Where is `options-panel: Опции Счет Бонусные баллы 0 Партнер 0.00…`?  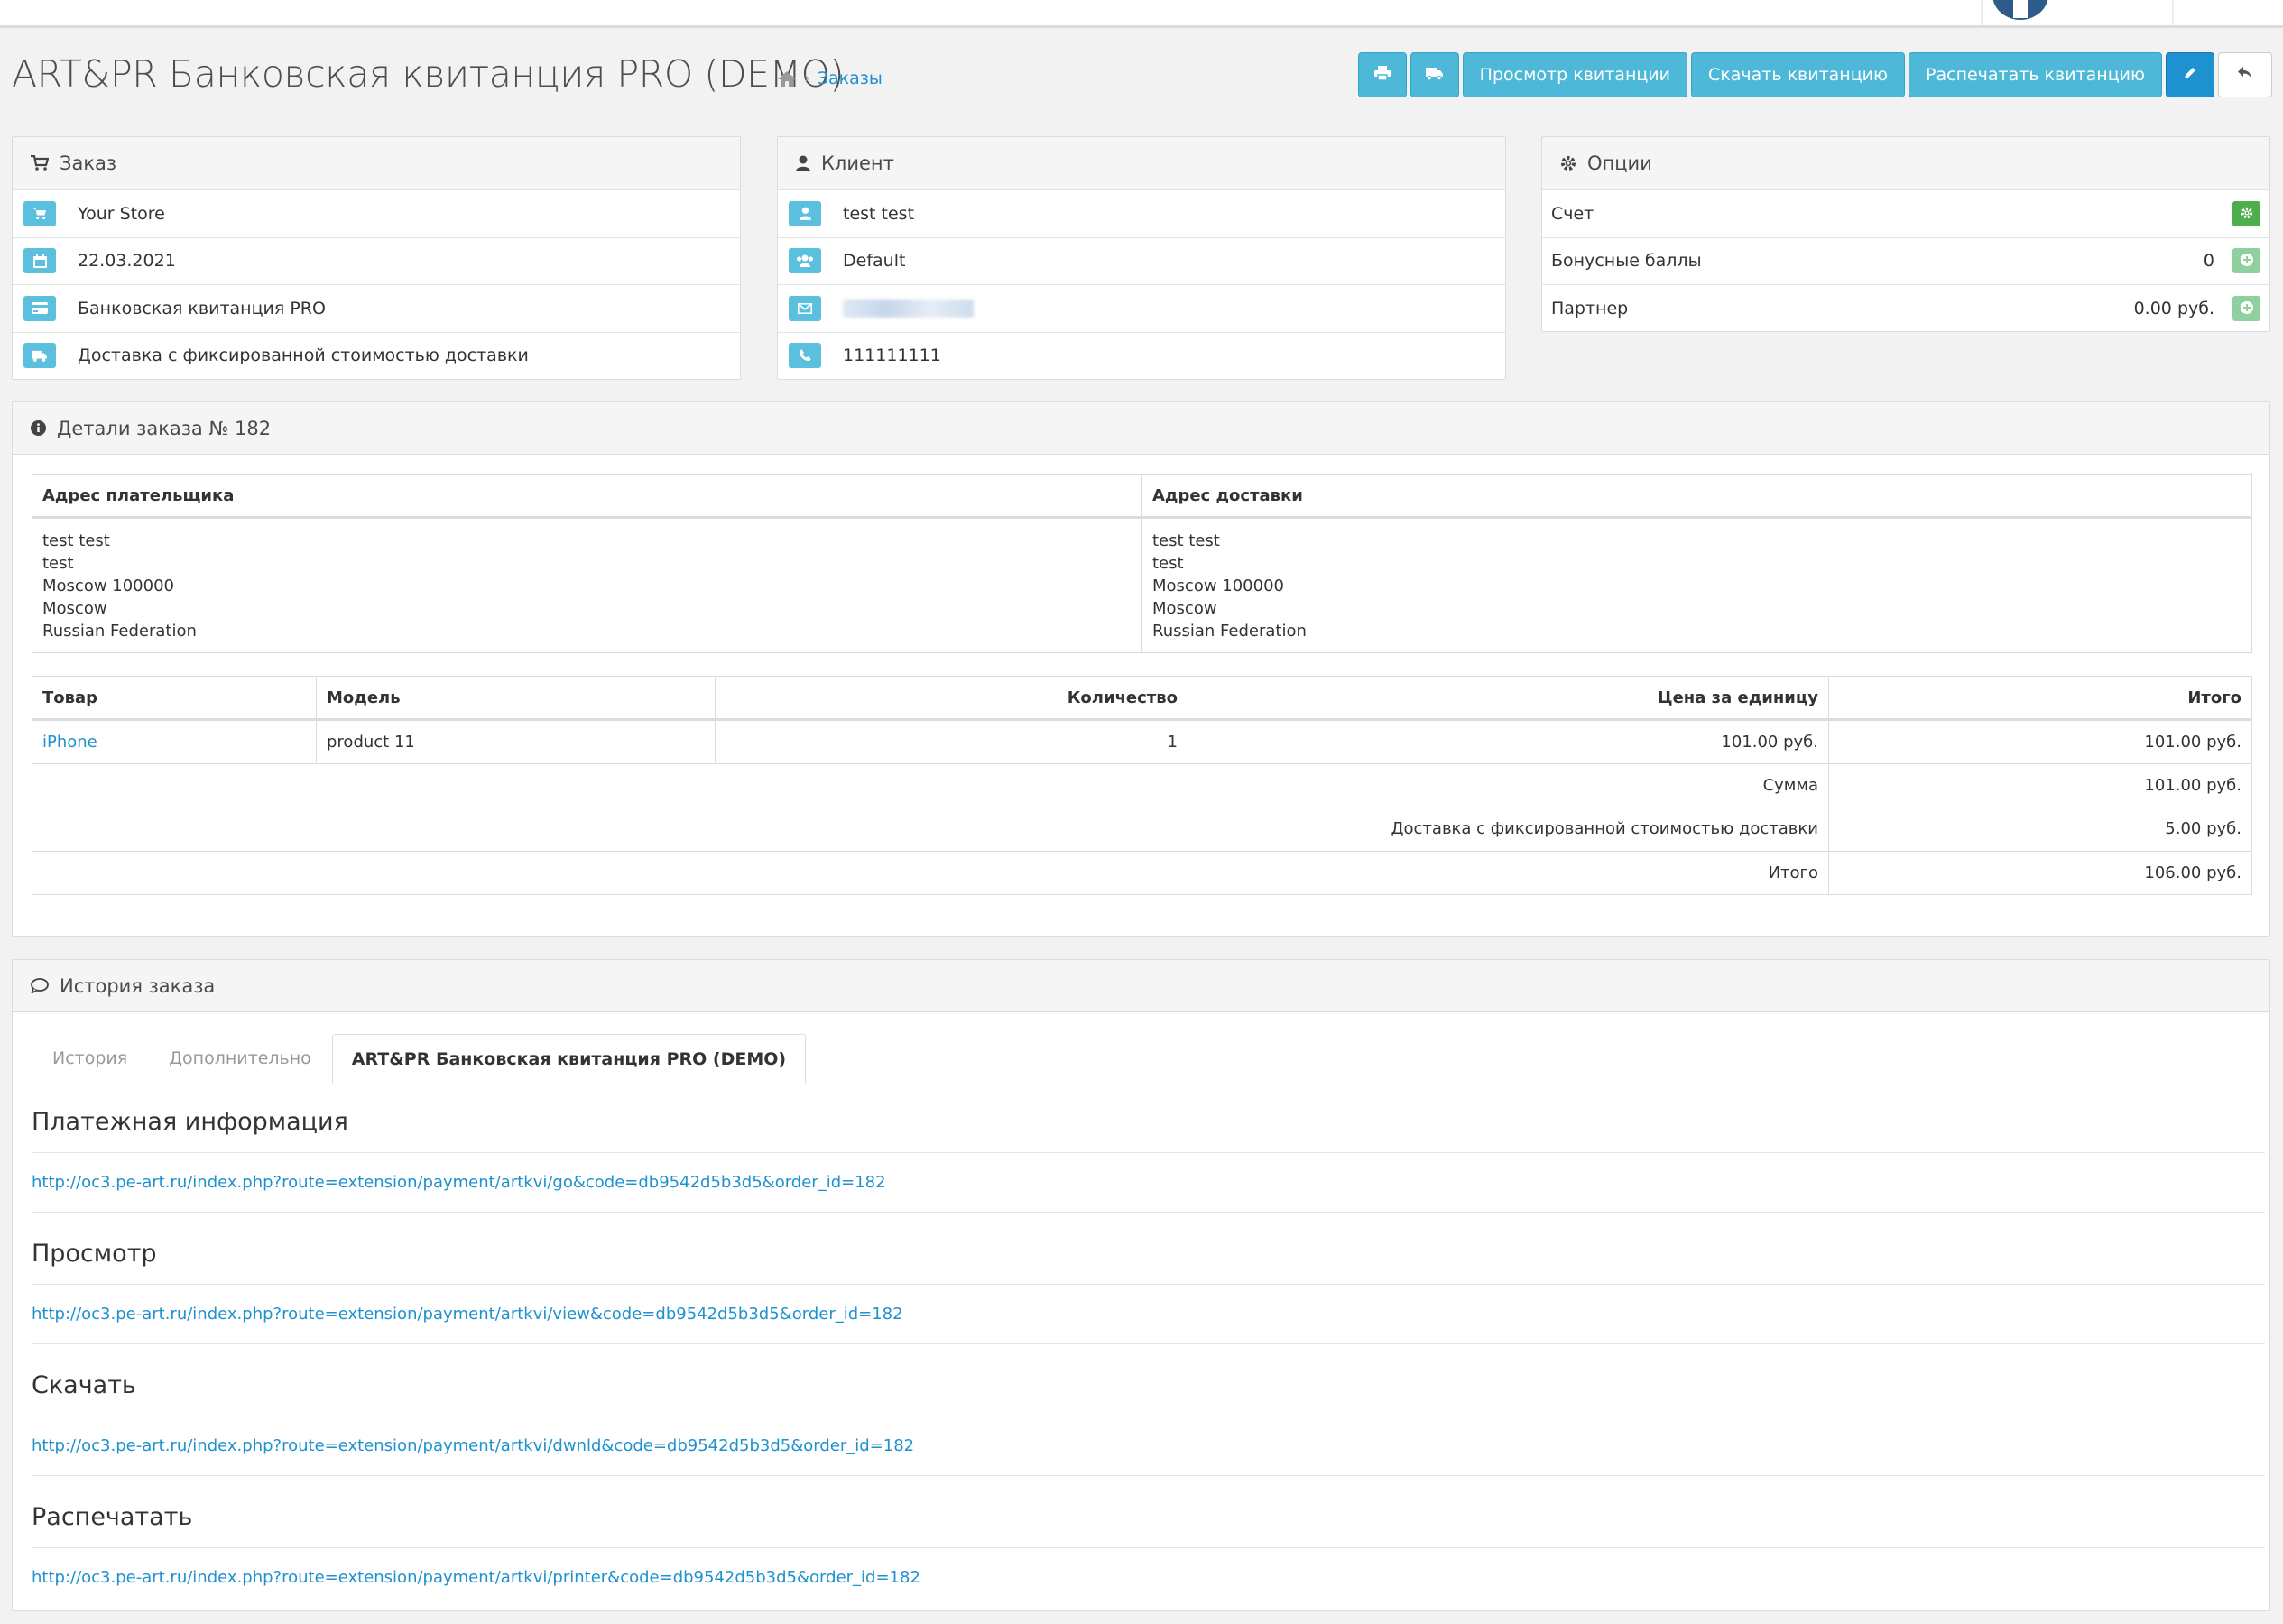 options-panel: Опции Счет Бонусные баллы 0 Партнер 0.00… is located at coordinates (1905, 234).